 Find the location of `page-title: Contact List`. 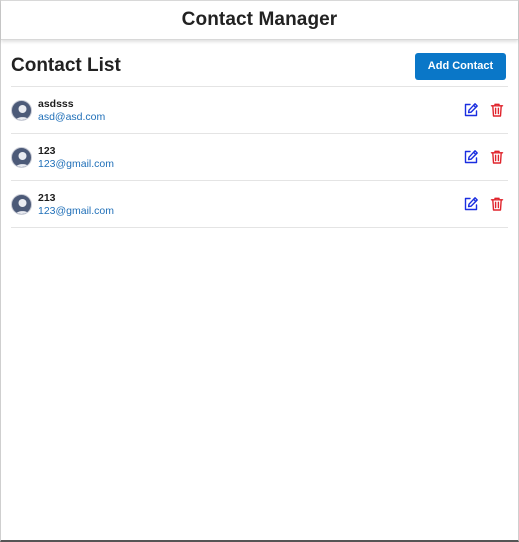

page-title: Contact List is located at coordinates (66, 65).